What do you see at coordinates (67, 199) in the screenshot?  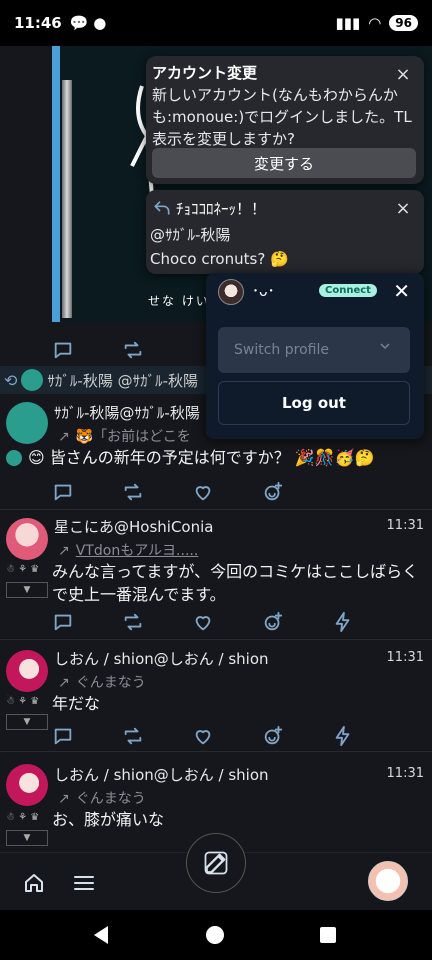 I see `pole-graphic` at bounding box center [67, 199].